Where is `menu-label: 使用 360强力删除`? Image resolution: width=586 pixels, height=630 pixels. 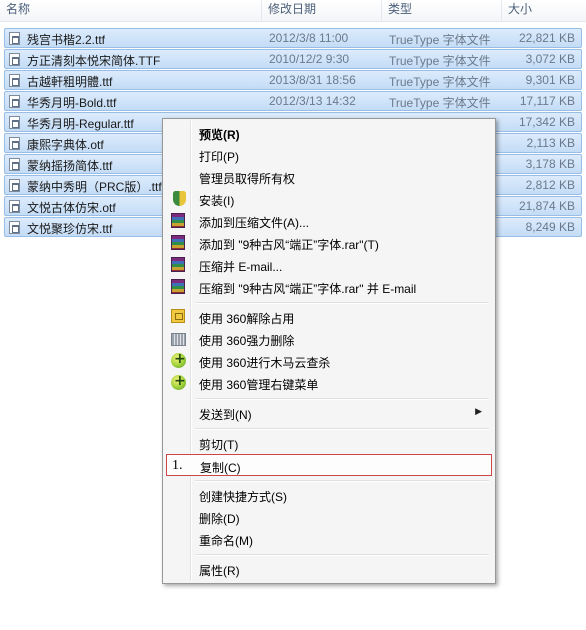
menu-label: 使用 360强力删除 is located at coordinates (247, 341).